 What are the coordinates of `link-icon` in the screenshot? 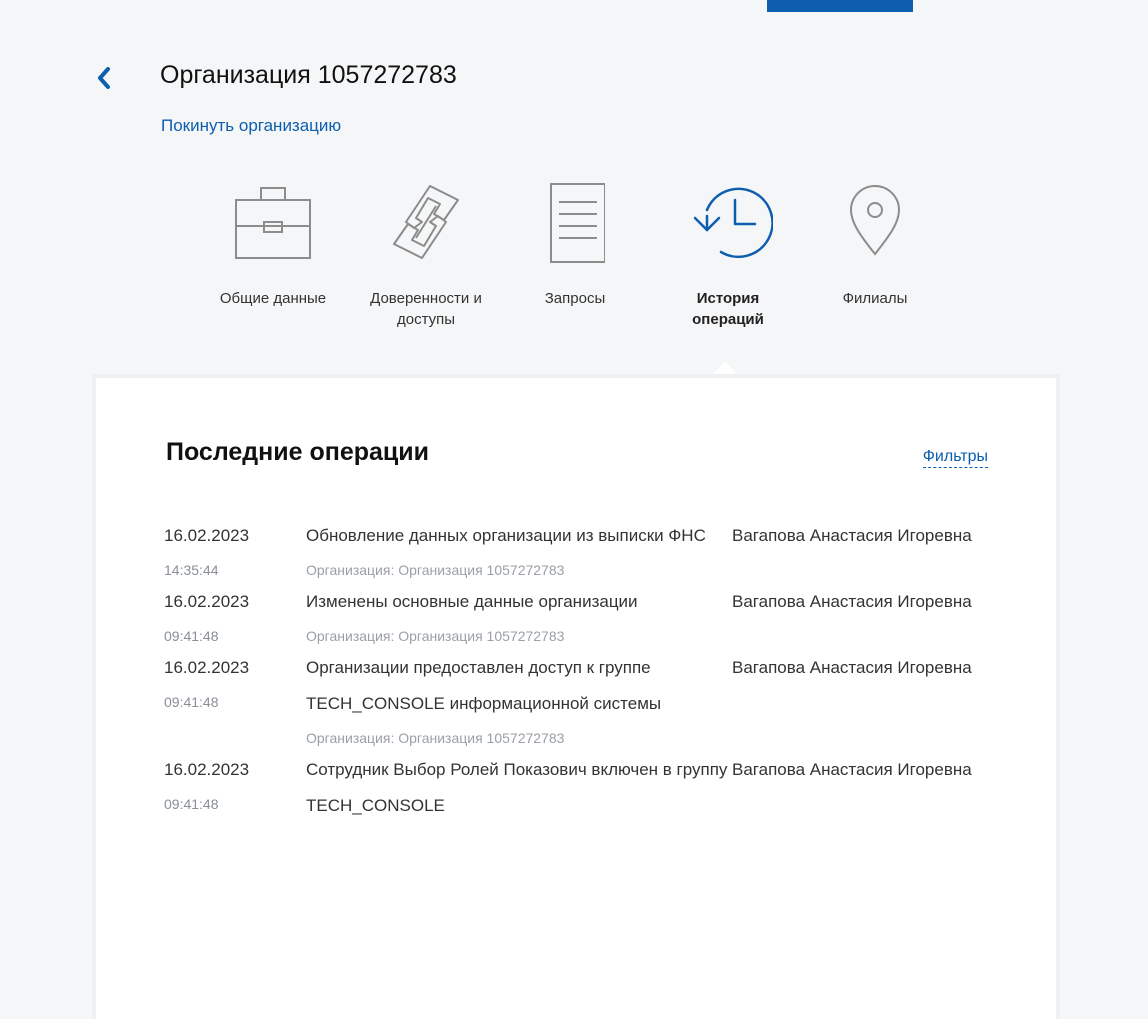 It's located at (426, 222).